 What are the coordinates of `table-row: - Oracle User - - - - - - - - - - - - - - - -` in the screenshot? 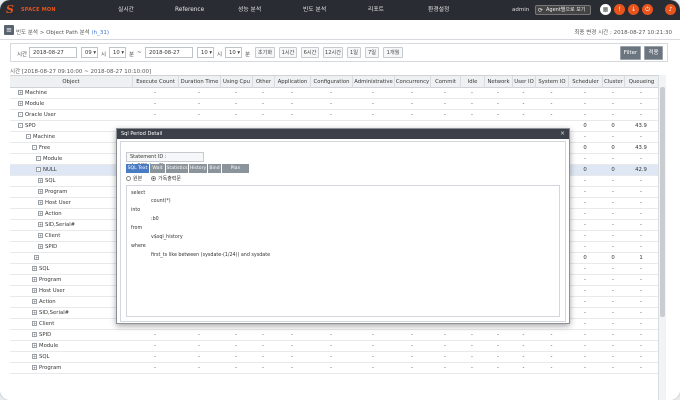 It's located at (334, 115).